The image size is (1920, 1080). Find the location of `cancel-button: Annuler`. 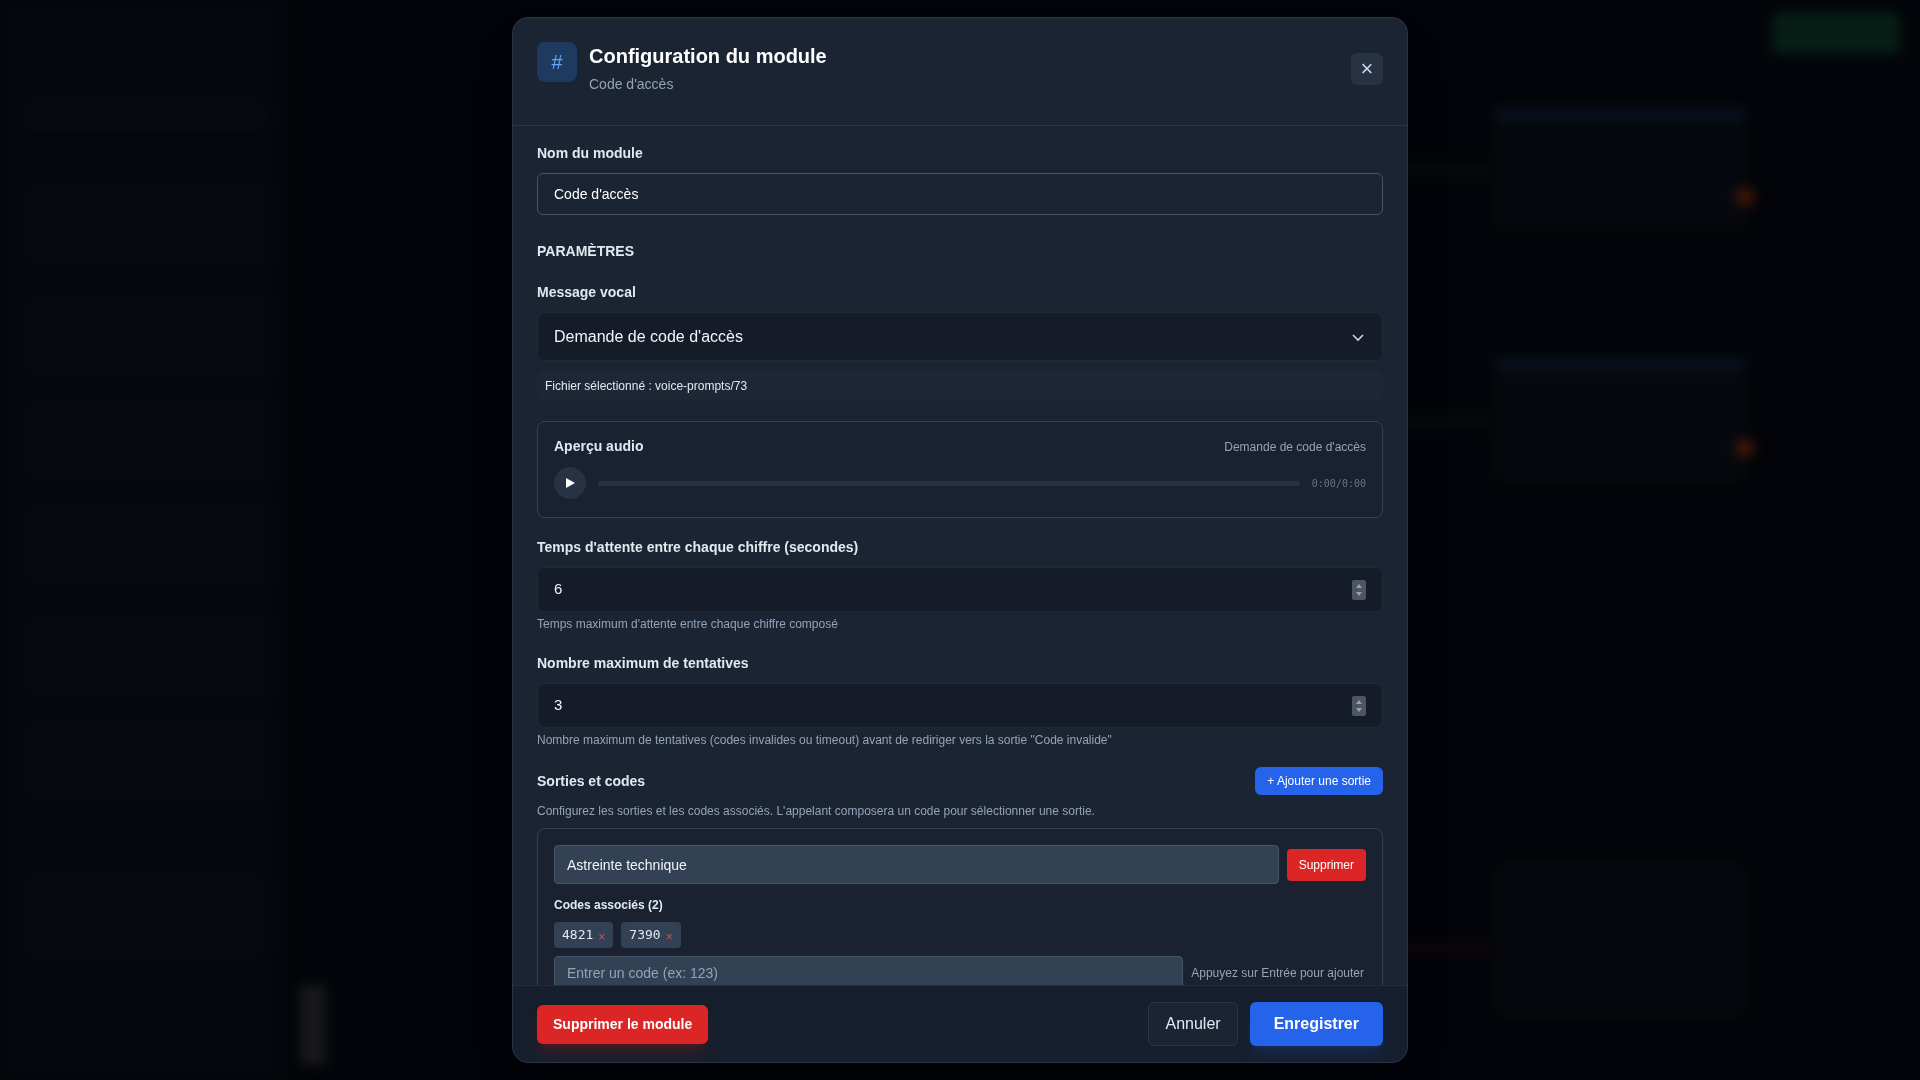

cancel-button: Annuler is located at coordinates (1193, 1024).